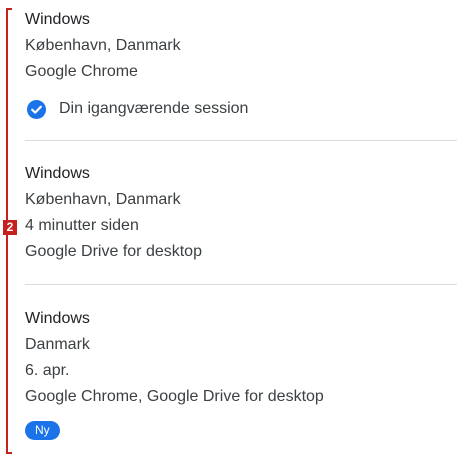 Image resolution: width=457 pixels, height=456 pixels. What do you see at coordinates (113, 251) in the screenshot?
I see `session-apps: Google Drive for desktop` at bounding box center [113, 251].